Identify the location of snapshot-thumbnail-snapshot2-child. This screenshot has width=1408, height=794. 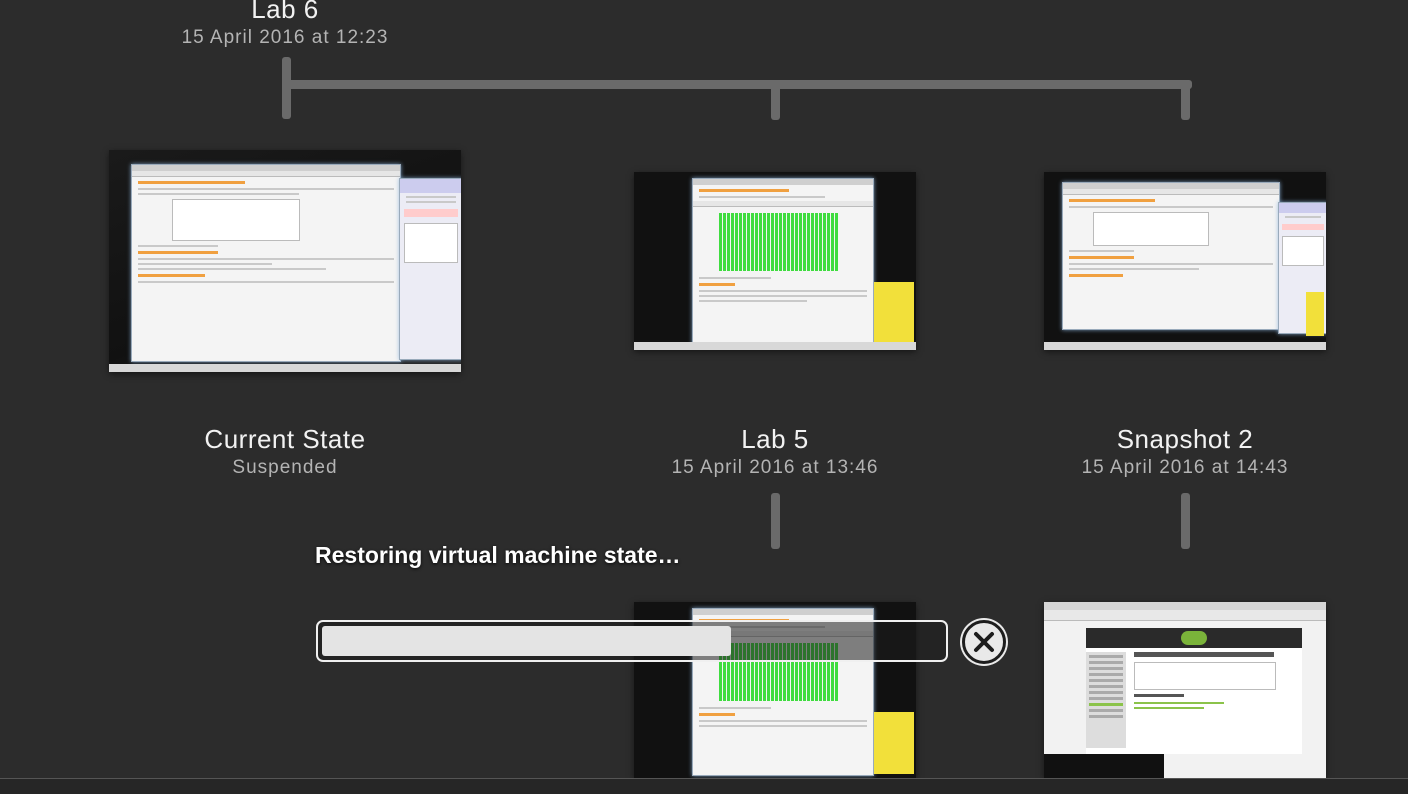
(1185, 690).